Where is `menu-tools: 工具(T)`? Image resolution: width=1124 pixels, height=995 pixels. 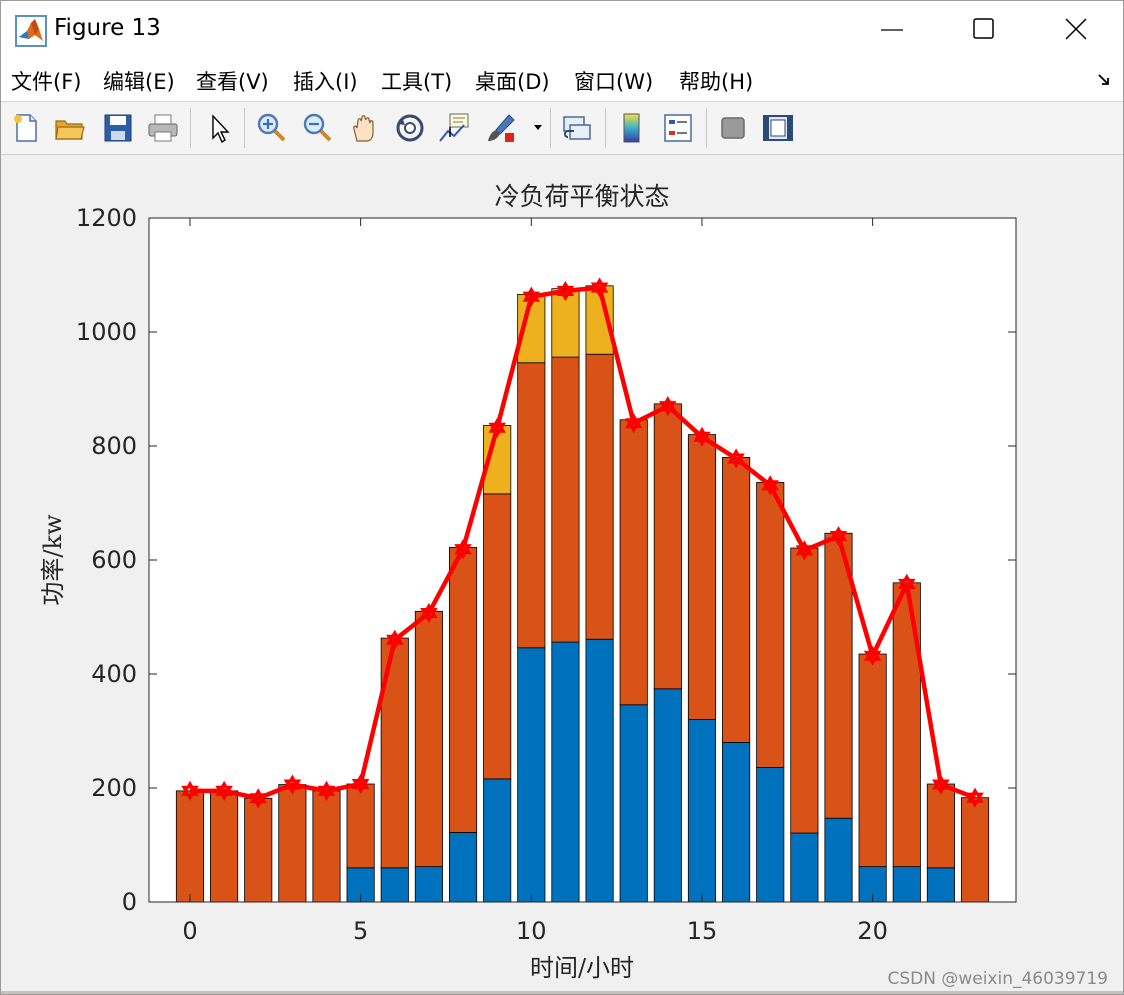 menu-tools: 工具(T) is located at coordinates (416, 81).